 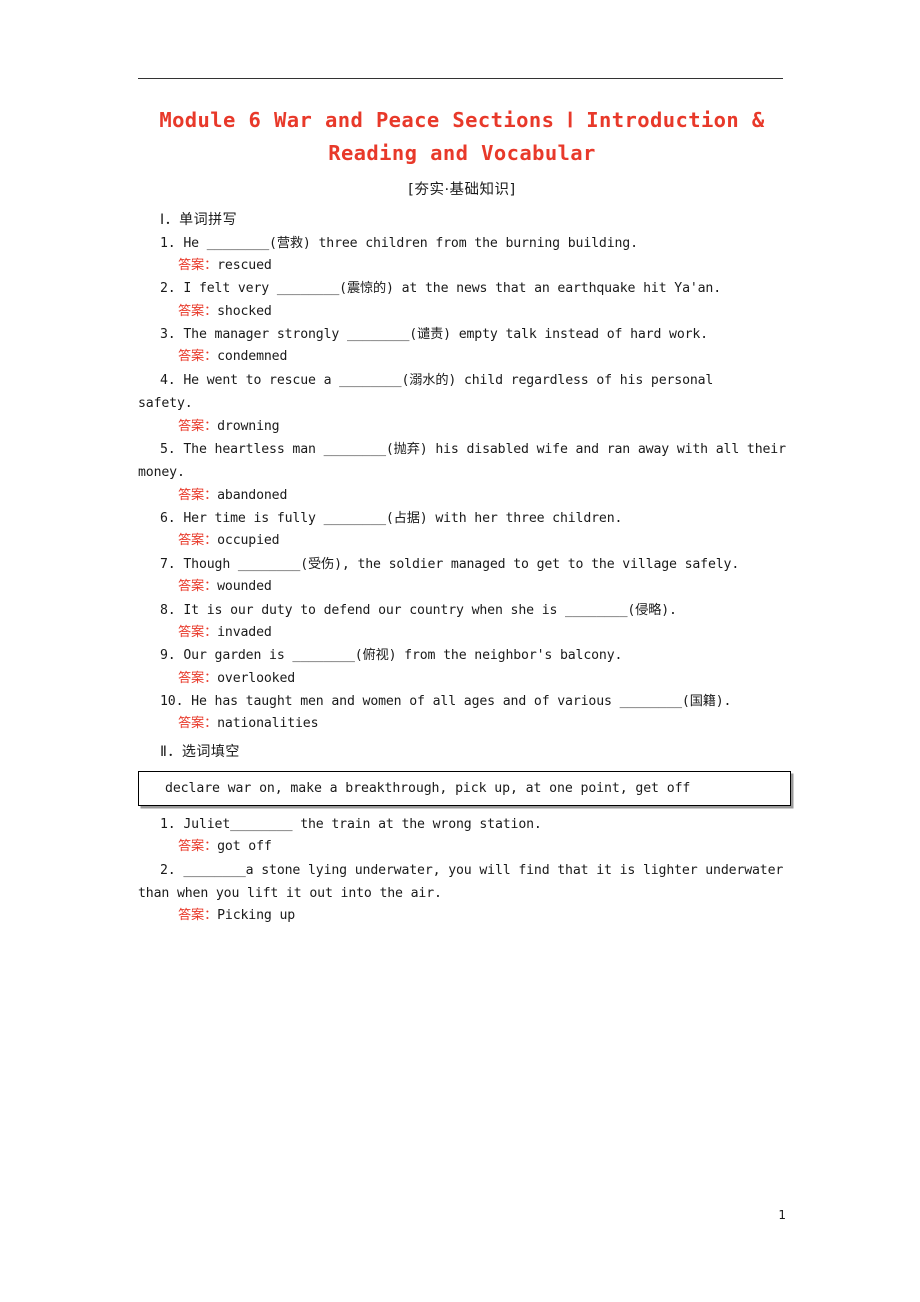 I want to click on header-divider, so click(x=460, y=78).